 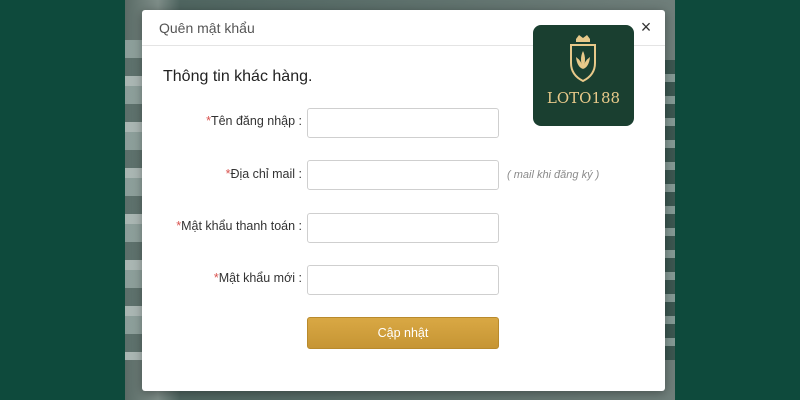 I want to click on email-label: *Địa chỉ mail :, so click(x=222, y=174).